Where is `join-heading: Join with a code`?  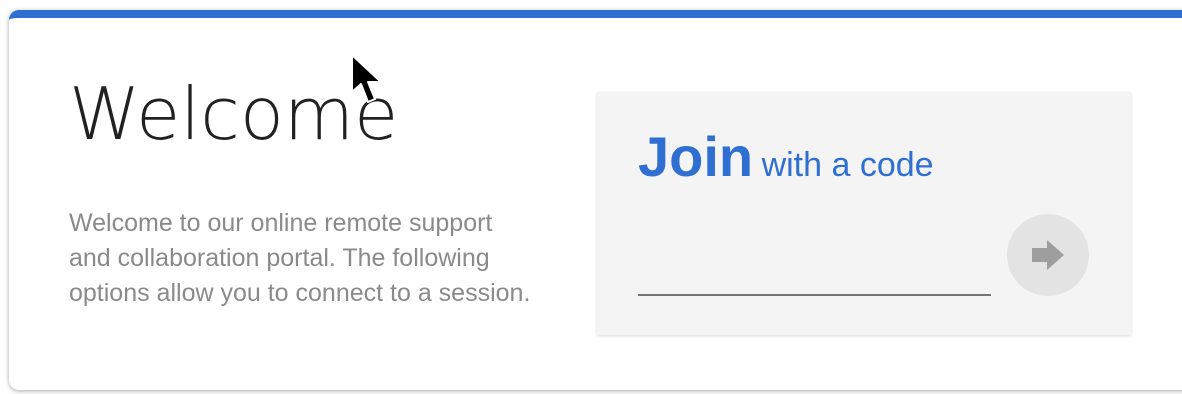
join-heading: Join with a code is located at coordinates (786, 156).